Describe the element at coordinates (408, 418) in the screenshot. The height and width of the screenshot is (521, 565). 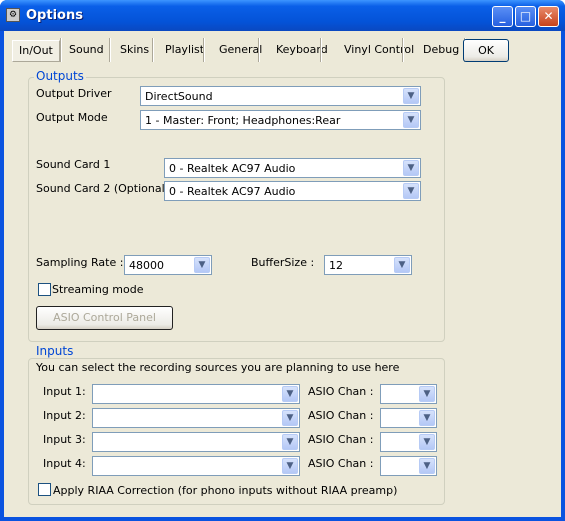
I see `asio-chan-2-select: ▼` at that location.